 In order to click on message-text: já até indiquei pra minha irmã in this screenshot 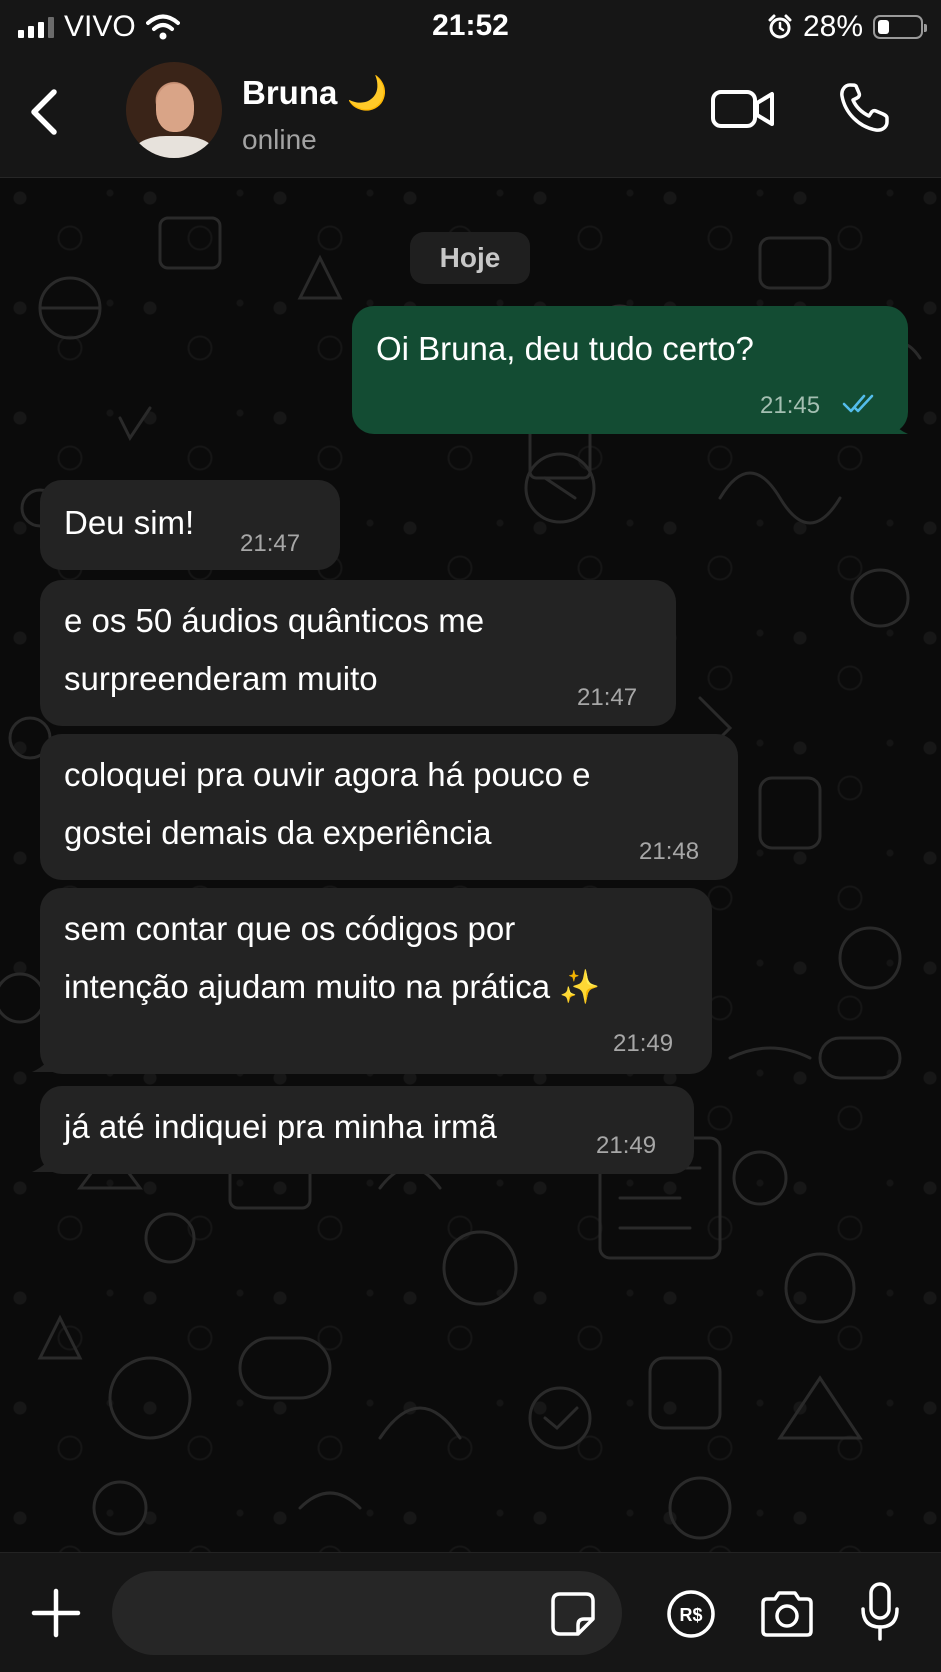, I will do `click(280, 1126)`.